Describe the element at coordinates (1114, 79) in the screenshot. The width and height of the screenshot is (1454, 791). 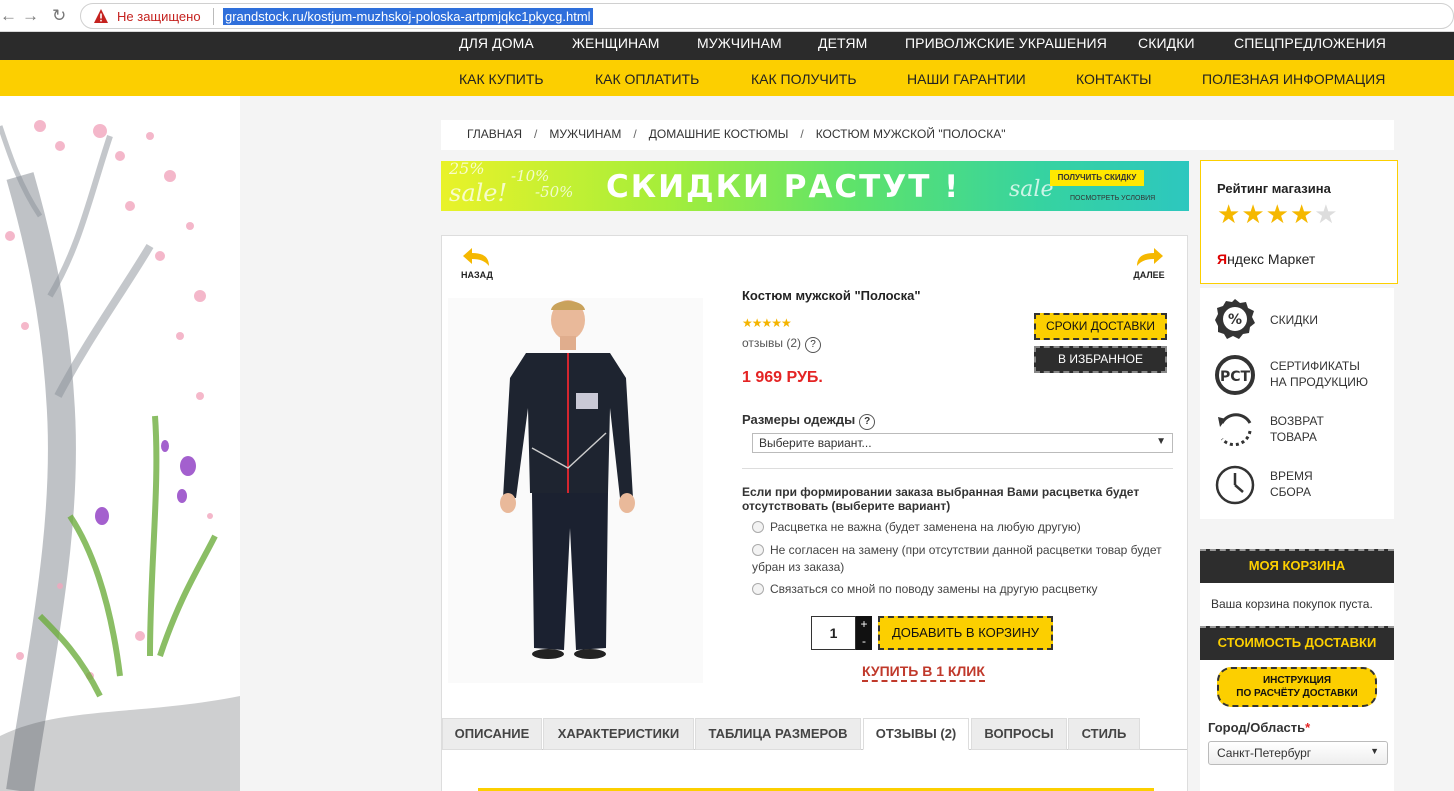
I see `subnav-contacts: КОНТАКТЫ` at that location.